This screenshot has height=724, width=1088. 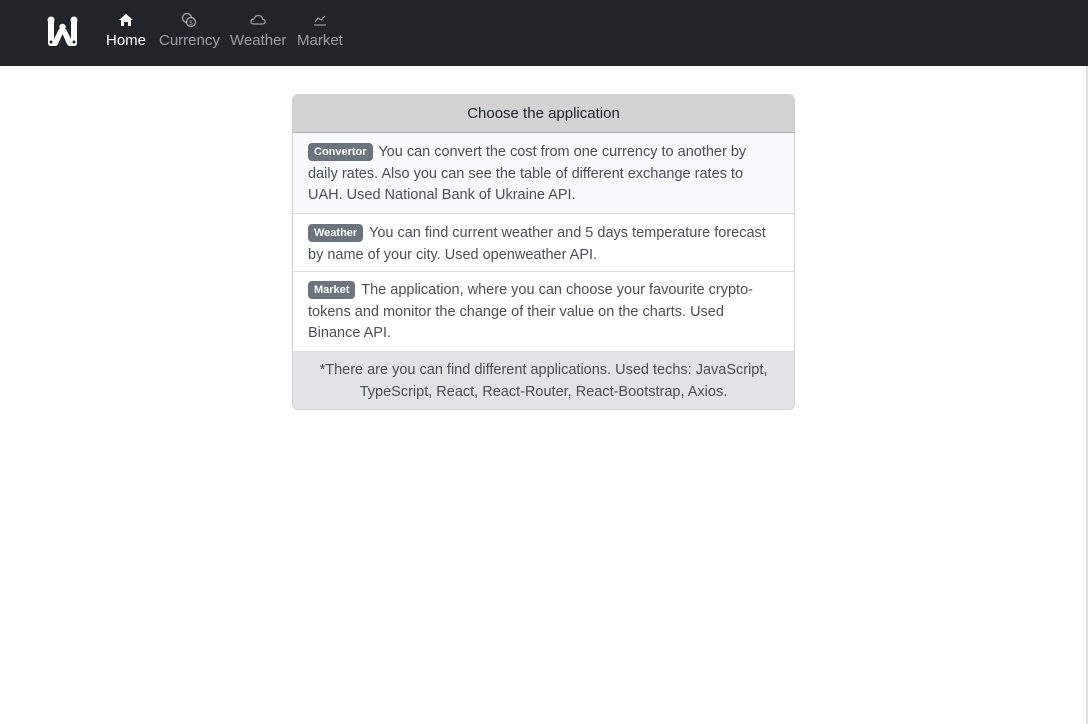 I want to click on top-navbar: Home $ Currency Weather Market, so click(x=544, y=33).